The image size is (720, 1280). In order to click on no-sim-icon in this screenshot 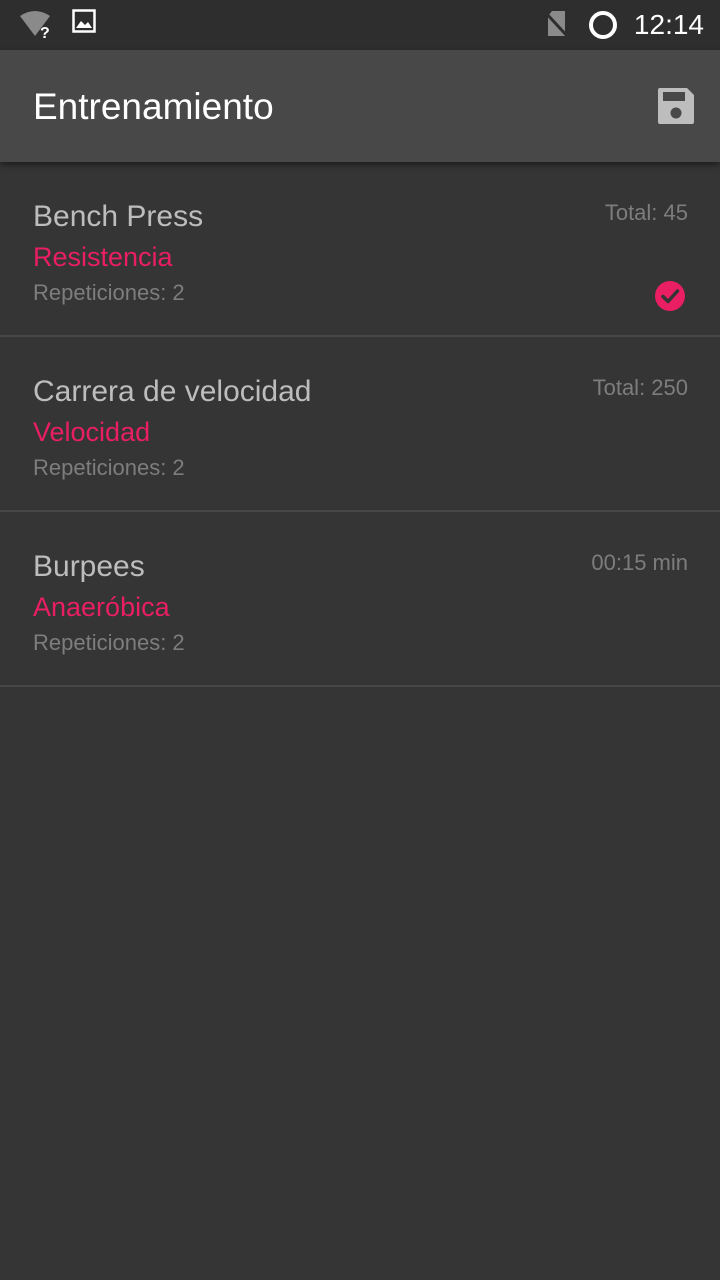, I will do `click(557, 26)`.